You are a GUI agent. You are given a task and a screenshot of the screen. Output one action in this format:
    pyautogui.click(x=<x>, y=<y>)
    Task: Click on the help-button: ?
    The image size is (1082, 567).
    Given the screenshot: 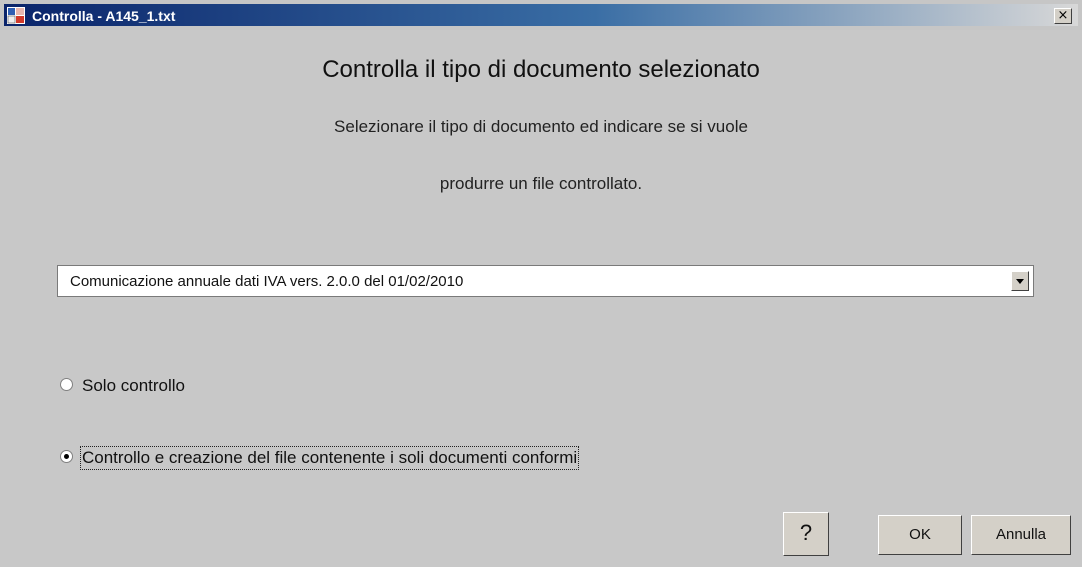 What is the action you would take?
    pyautogui.click(x=806, y=534)
    